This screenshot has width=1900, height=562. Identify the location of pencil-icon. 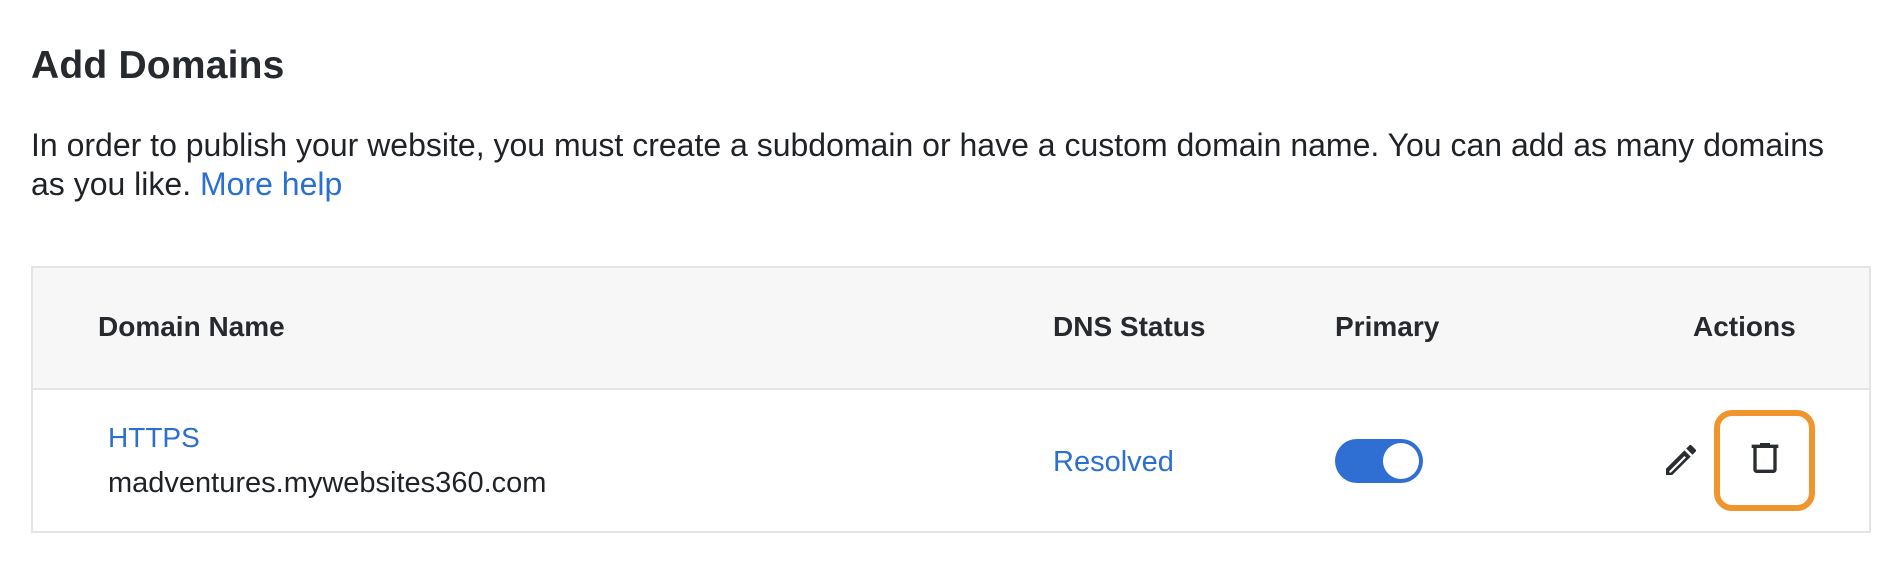
(1681, 462).